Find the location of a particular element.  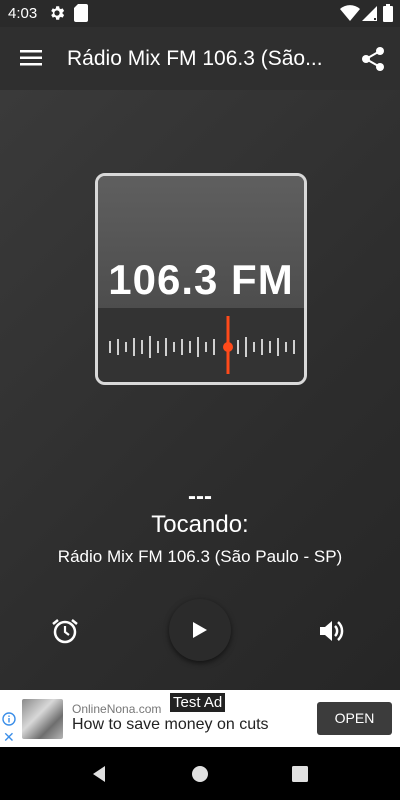

share-icon is located at coordinates (373, 59).